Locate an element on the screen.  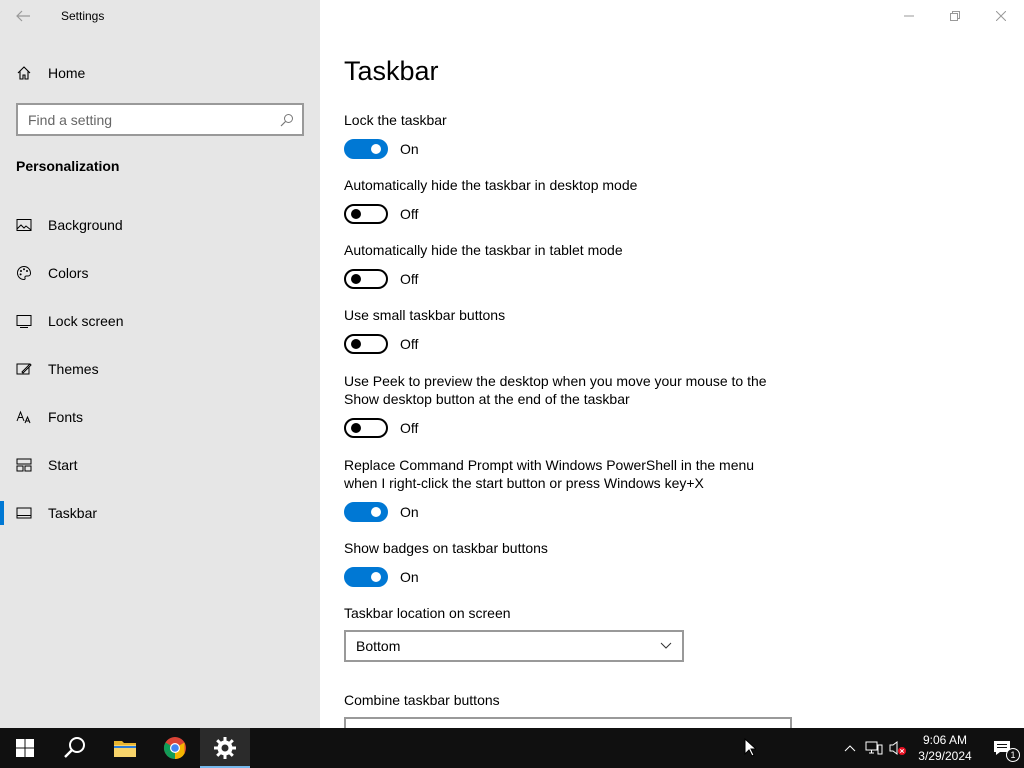
sidebar-item-label: Fonts is located at coordinates (66, 417).